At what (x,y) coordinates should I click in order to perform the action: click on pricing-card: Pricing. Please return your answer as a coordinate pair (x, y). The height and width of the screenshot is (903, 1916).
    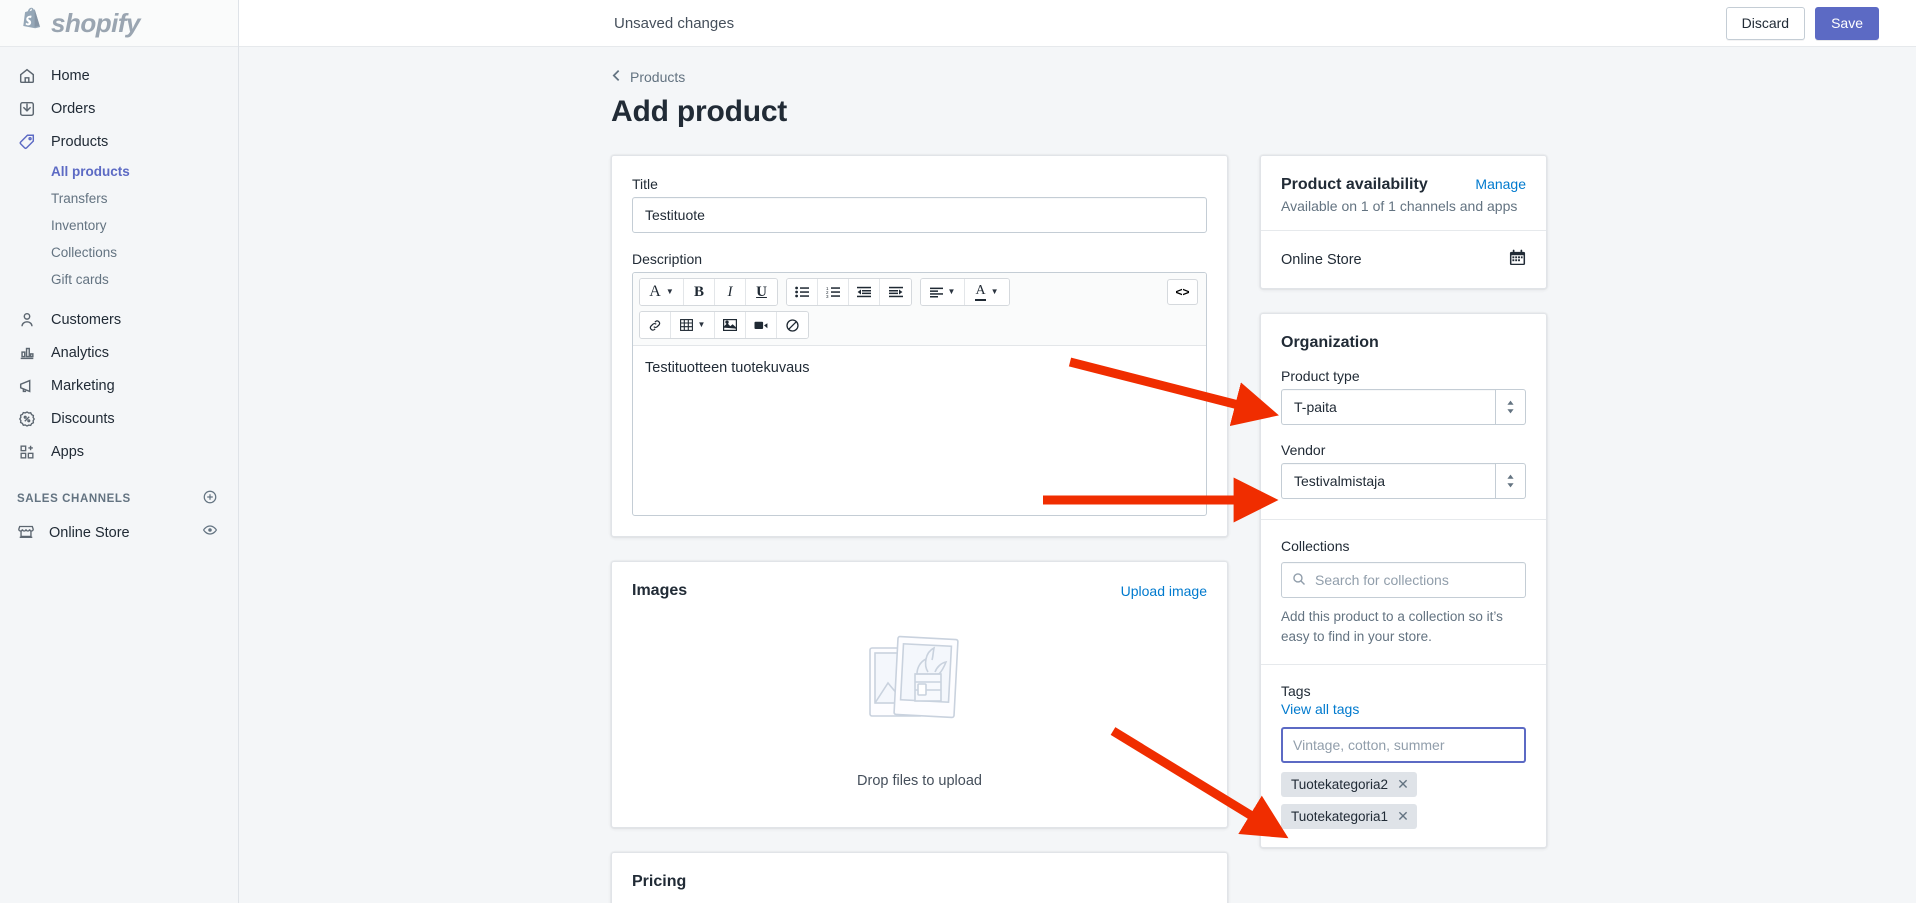
    Looking at the image, I should click on (919, 877).